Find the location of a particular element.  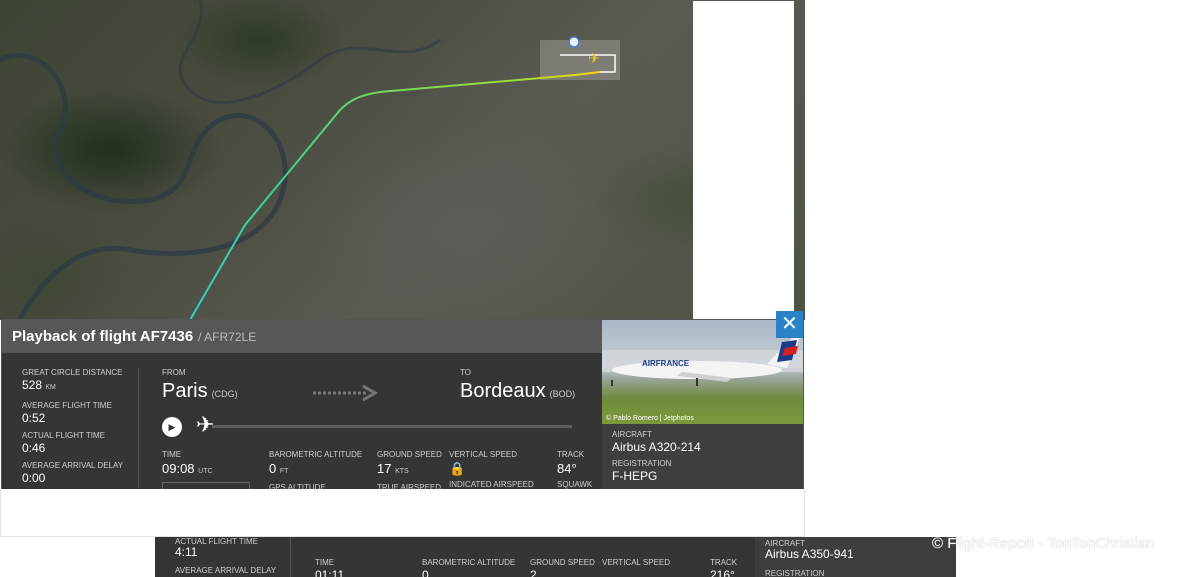

panel-header: Playback of flight AF7436 / AFR72LE is located at coordinates (302, 336).